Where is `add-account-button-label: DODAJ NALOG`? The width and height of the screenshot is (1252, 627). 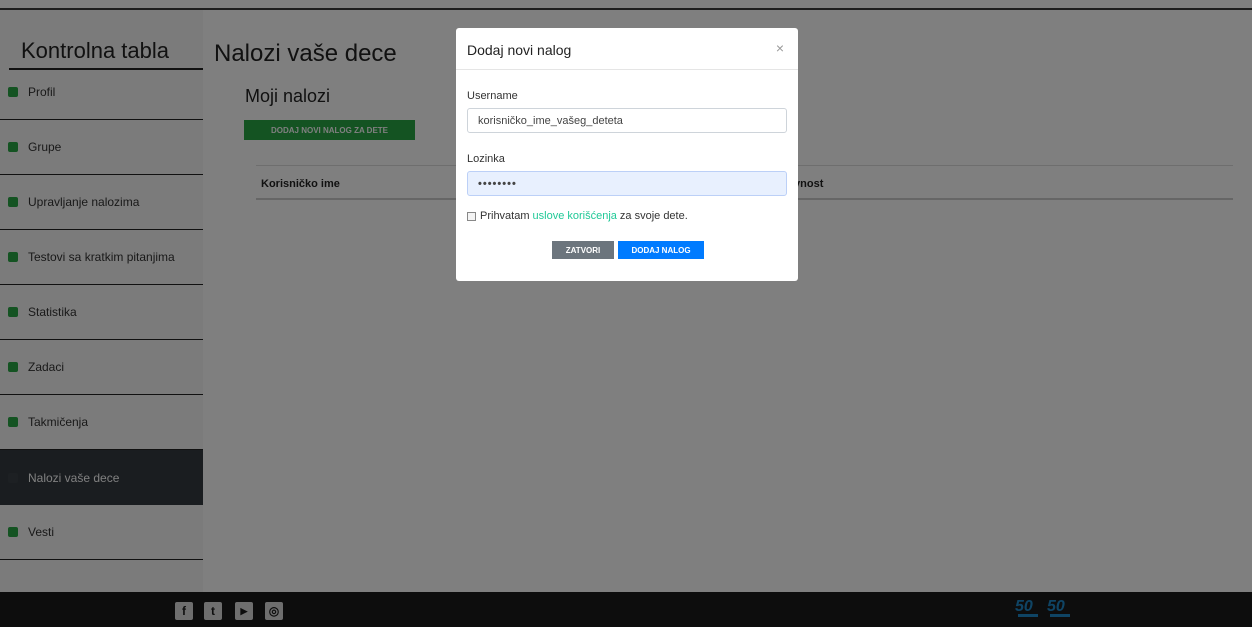 add-account-button-label: DODAJ NALOG is located at coordinates (661, 250).